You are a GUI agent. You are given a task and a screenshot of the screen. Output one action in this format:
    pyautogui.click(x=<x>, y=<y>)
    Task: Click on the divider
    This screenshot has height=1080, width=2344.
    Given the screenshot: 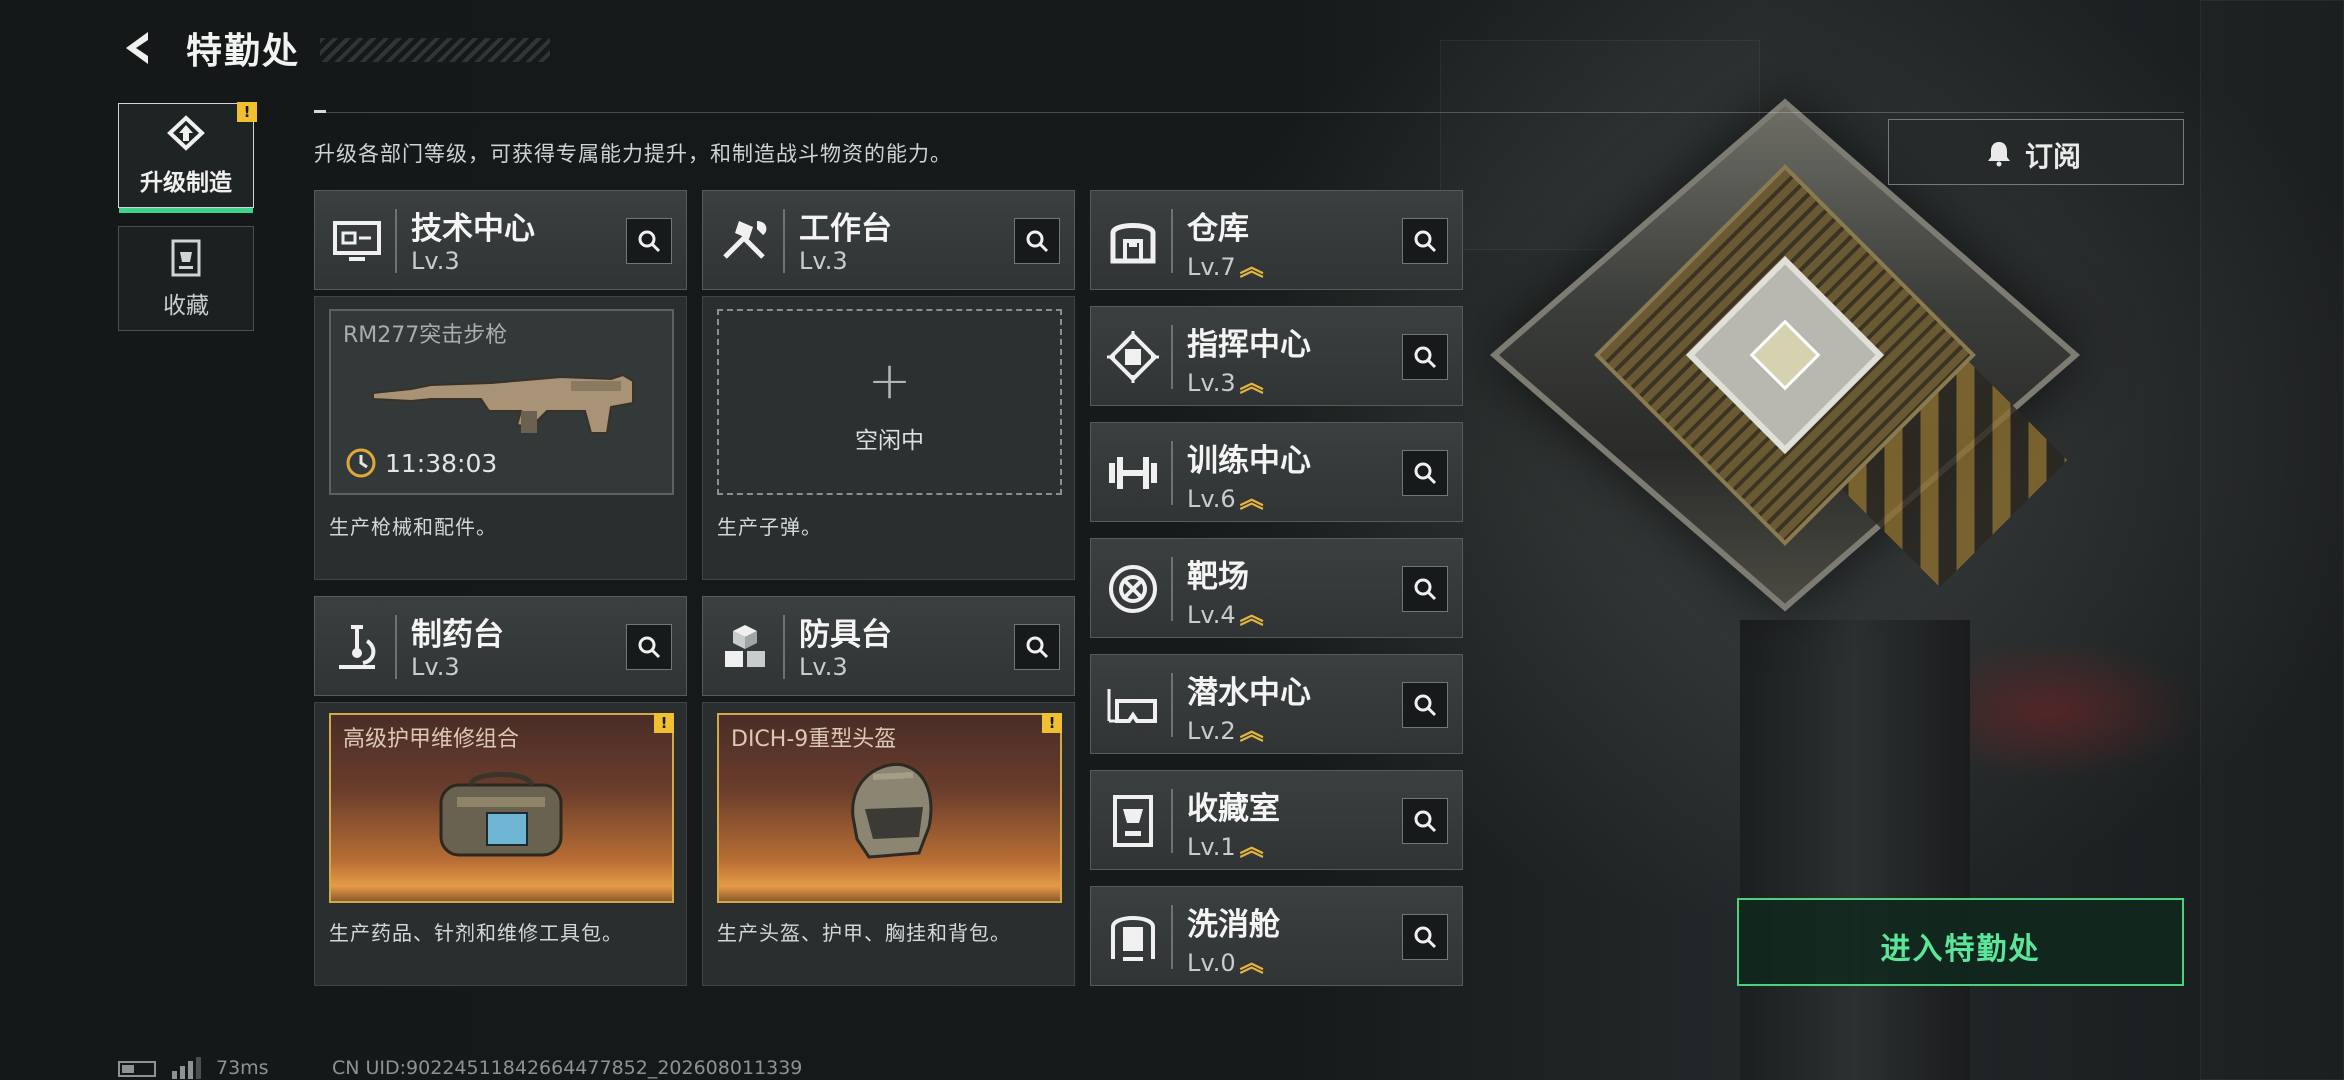 What is the action you would take?
    pyautogui.click(x=1249, y=112)
    